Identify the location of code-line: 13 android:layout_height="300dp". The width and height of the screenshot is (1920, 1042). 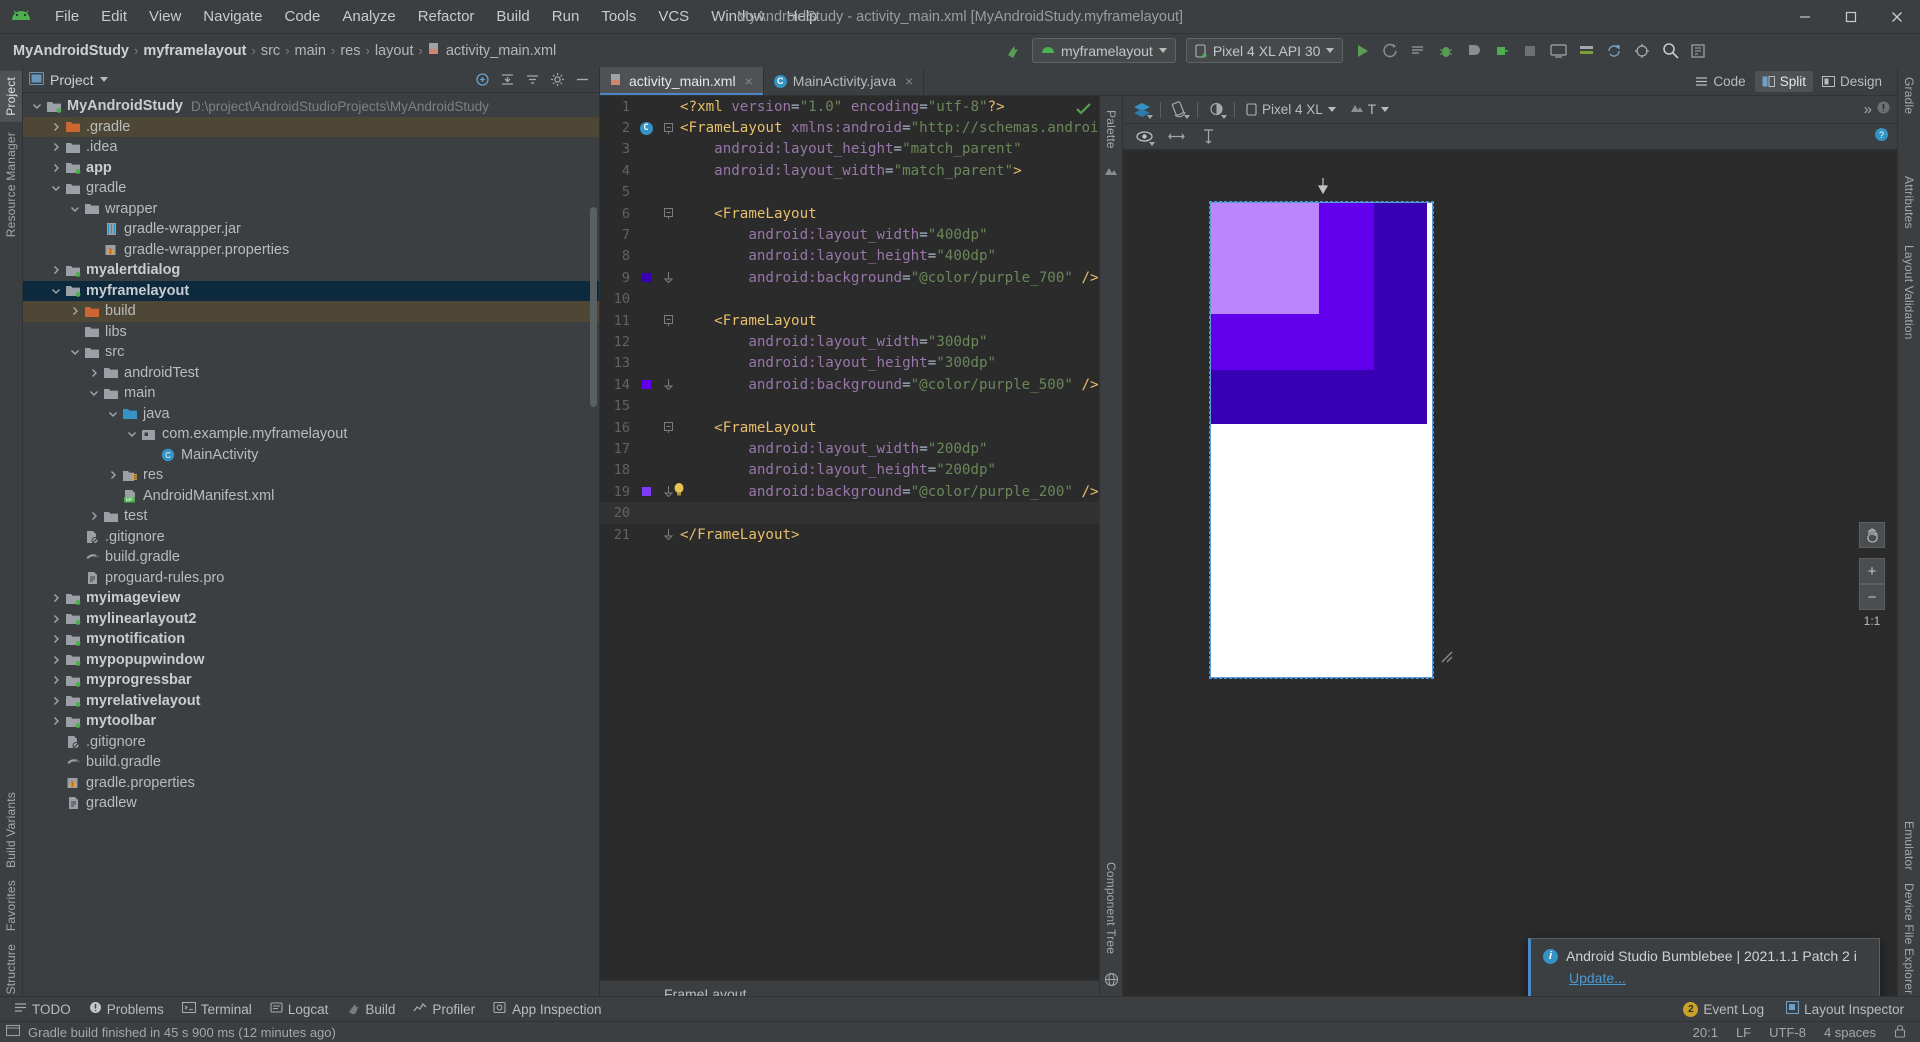
(849, 363).